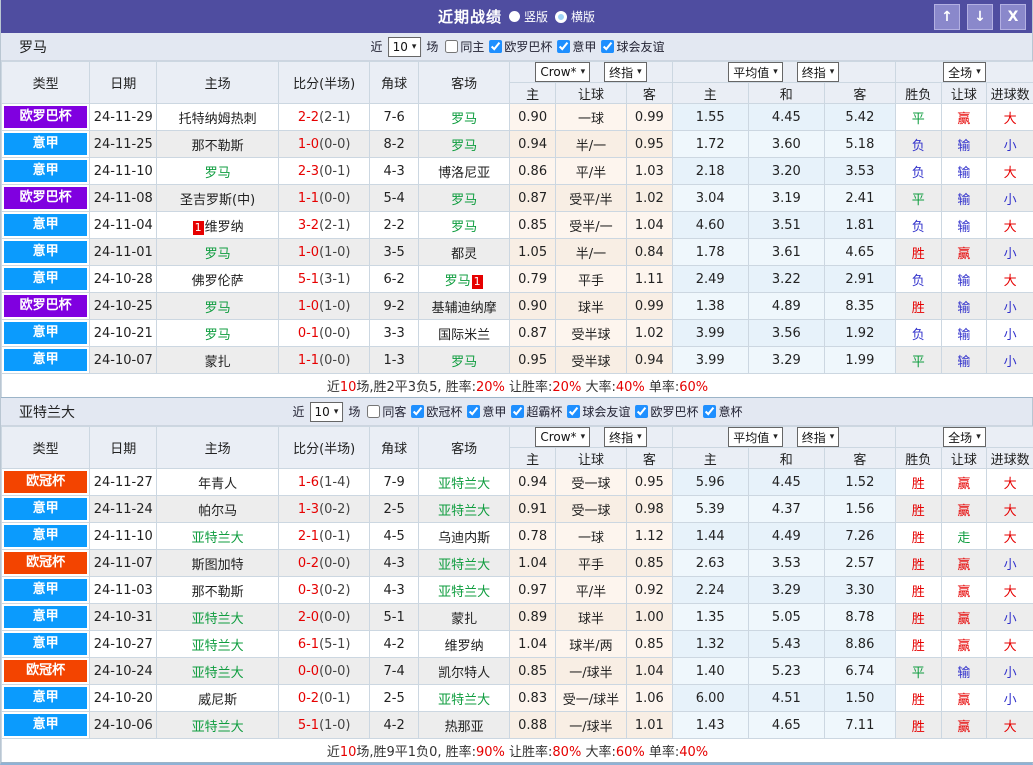 The image size is (1033, 765). I want to click on team-link: 热那亚, so click(464, 727).